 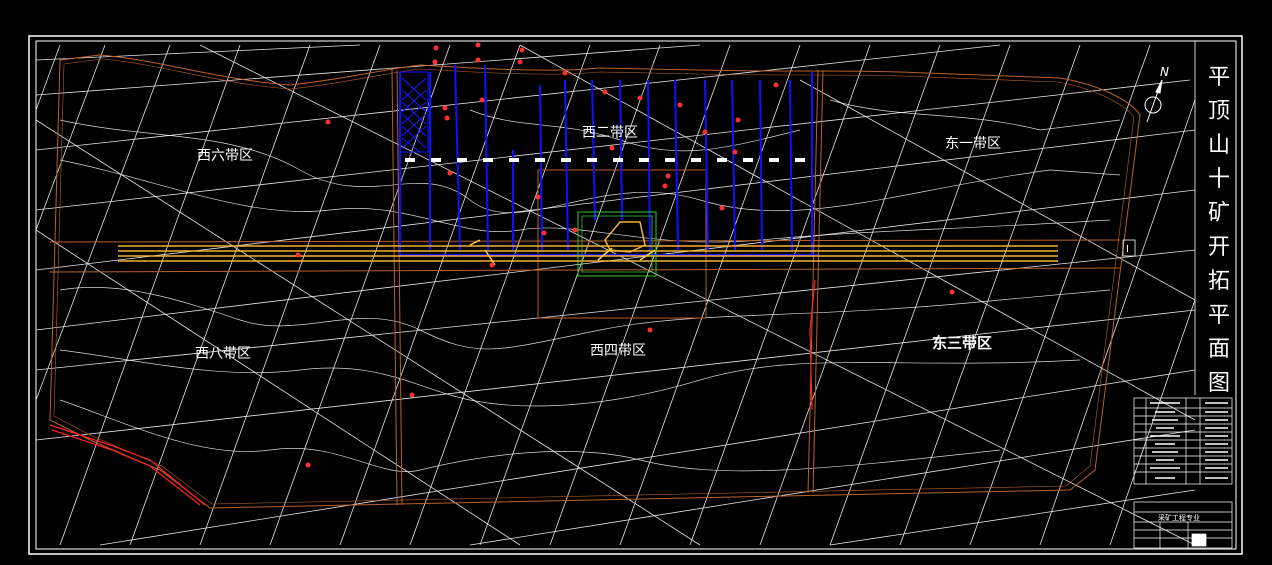 I want to click on title-char: 山, so click(x=1219, y=145).